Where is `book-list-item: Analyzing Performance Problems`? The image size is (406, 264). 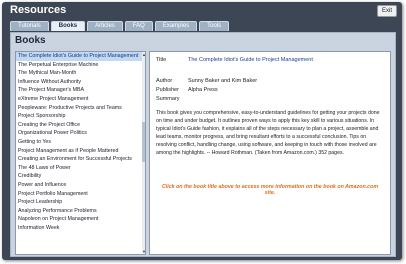 book-list-item: Analyzing Performance Problems is located at coordinates (80, 211).